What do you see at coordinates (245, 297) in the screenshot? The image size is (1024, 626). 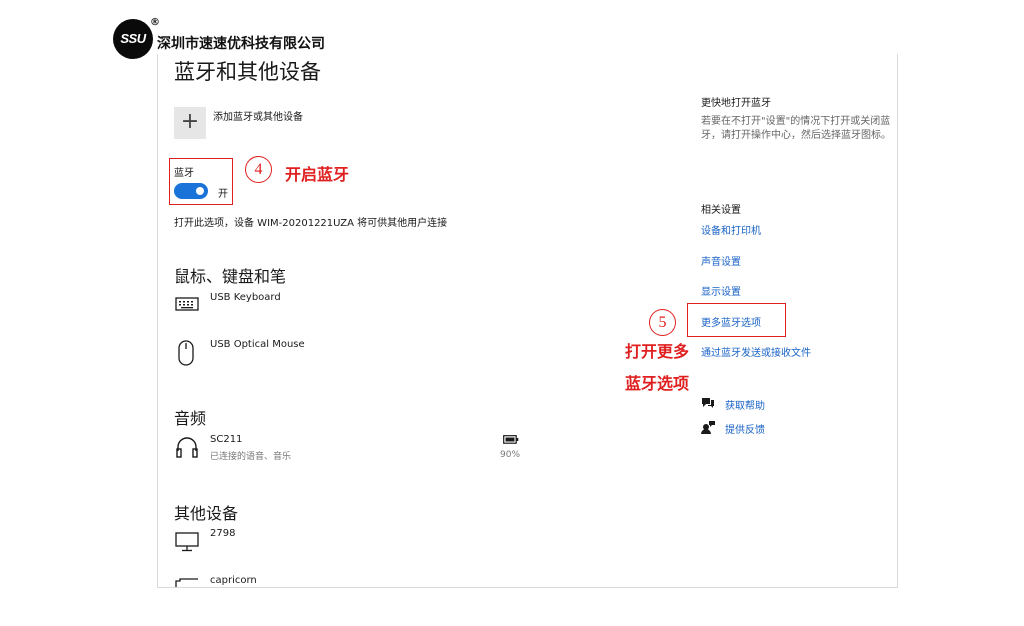 I see `device-name-keyboard: USB Keyboard` at bounding box center [245, 297].